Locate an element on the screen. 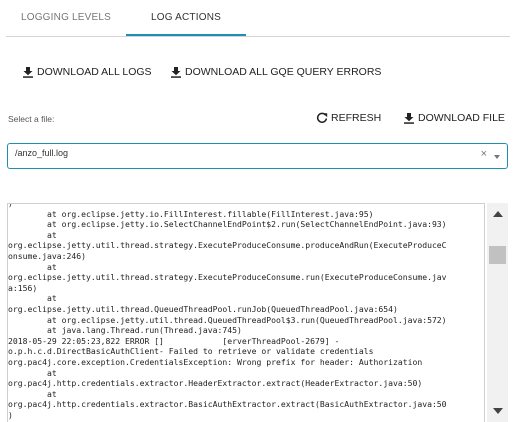  log-scrollbar is located at coordinates (497, 312).